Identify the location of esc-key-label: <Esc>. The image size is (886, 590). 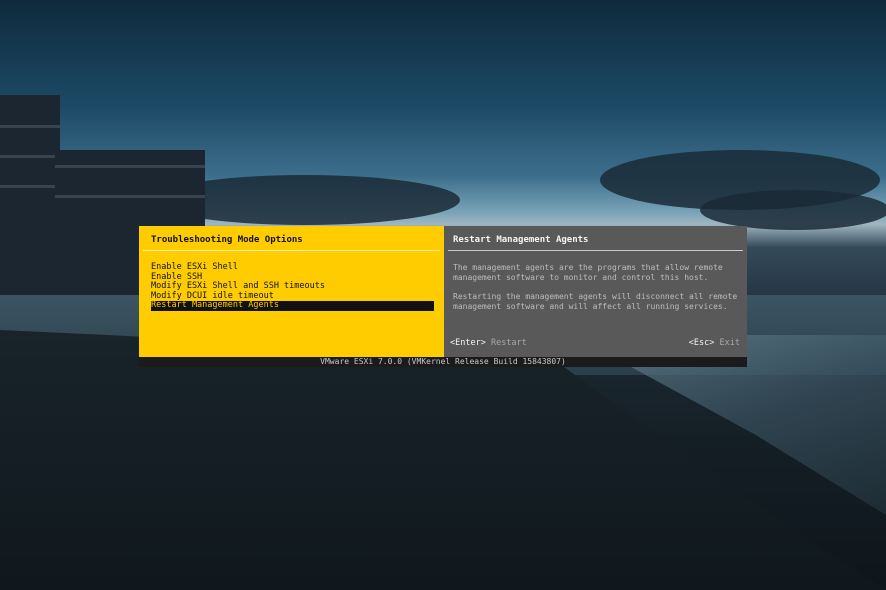
(701, 343).